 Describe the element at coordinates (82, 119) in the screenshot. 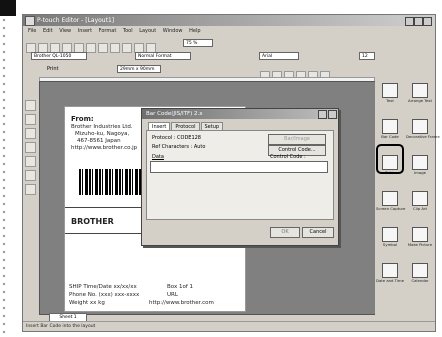

I see `label-from-heading: From:` at that location.